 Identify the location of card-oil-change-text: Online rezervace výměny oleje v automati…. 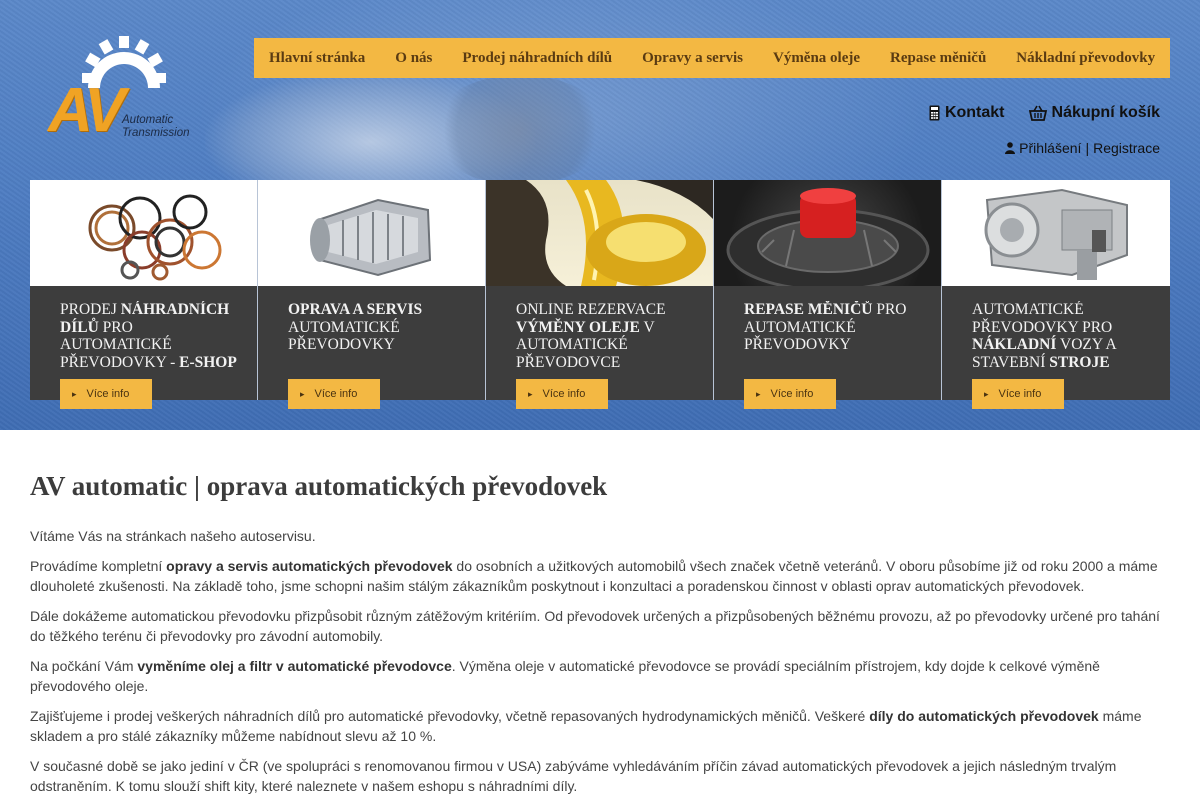
(591, 336).